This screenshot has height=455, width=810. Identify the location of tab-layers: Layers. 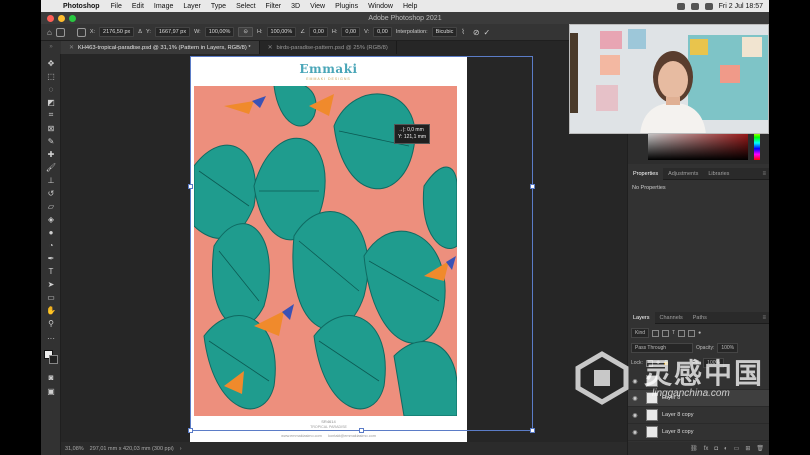
(641, 317).